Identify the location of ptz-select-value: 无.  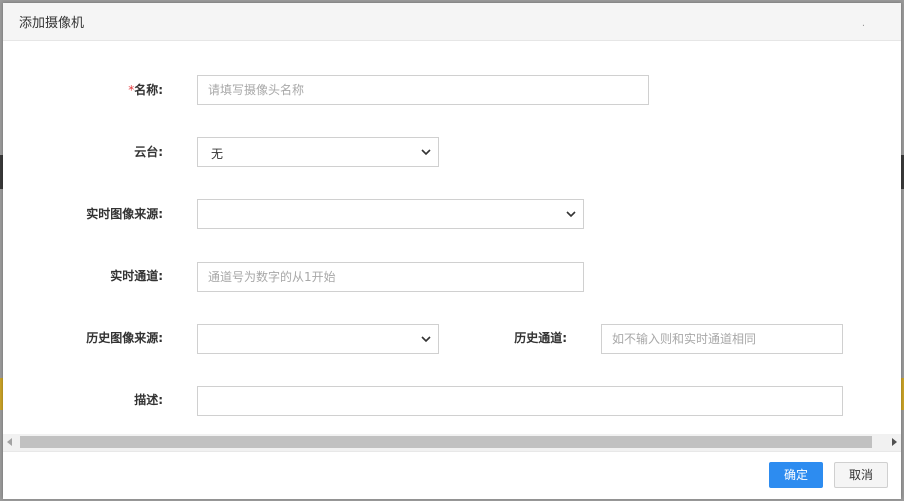
(217, 154).